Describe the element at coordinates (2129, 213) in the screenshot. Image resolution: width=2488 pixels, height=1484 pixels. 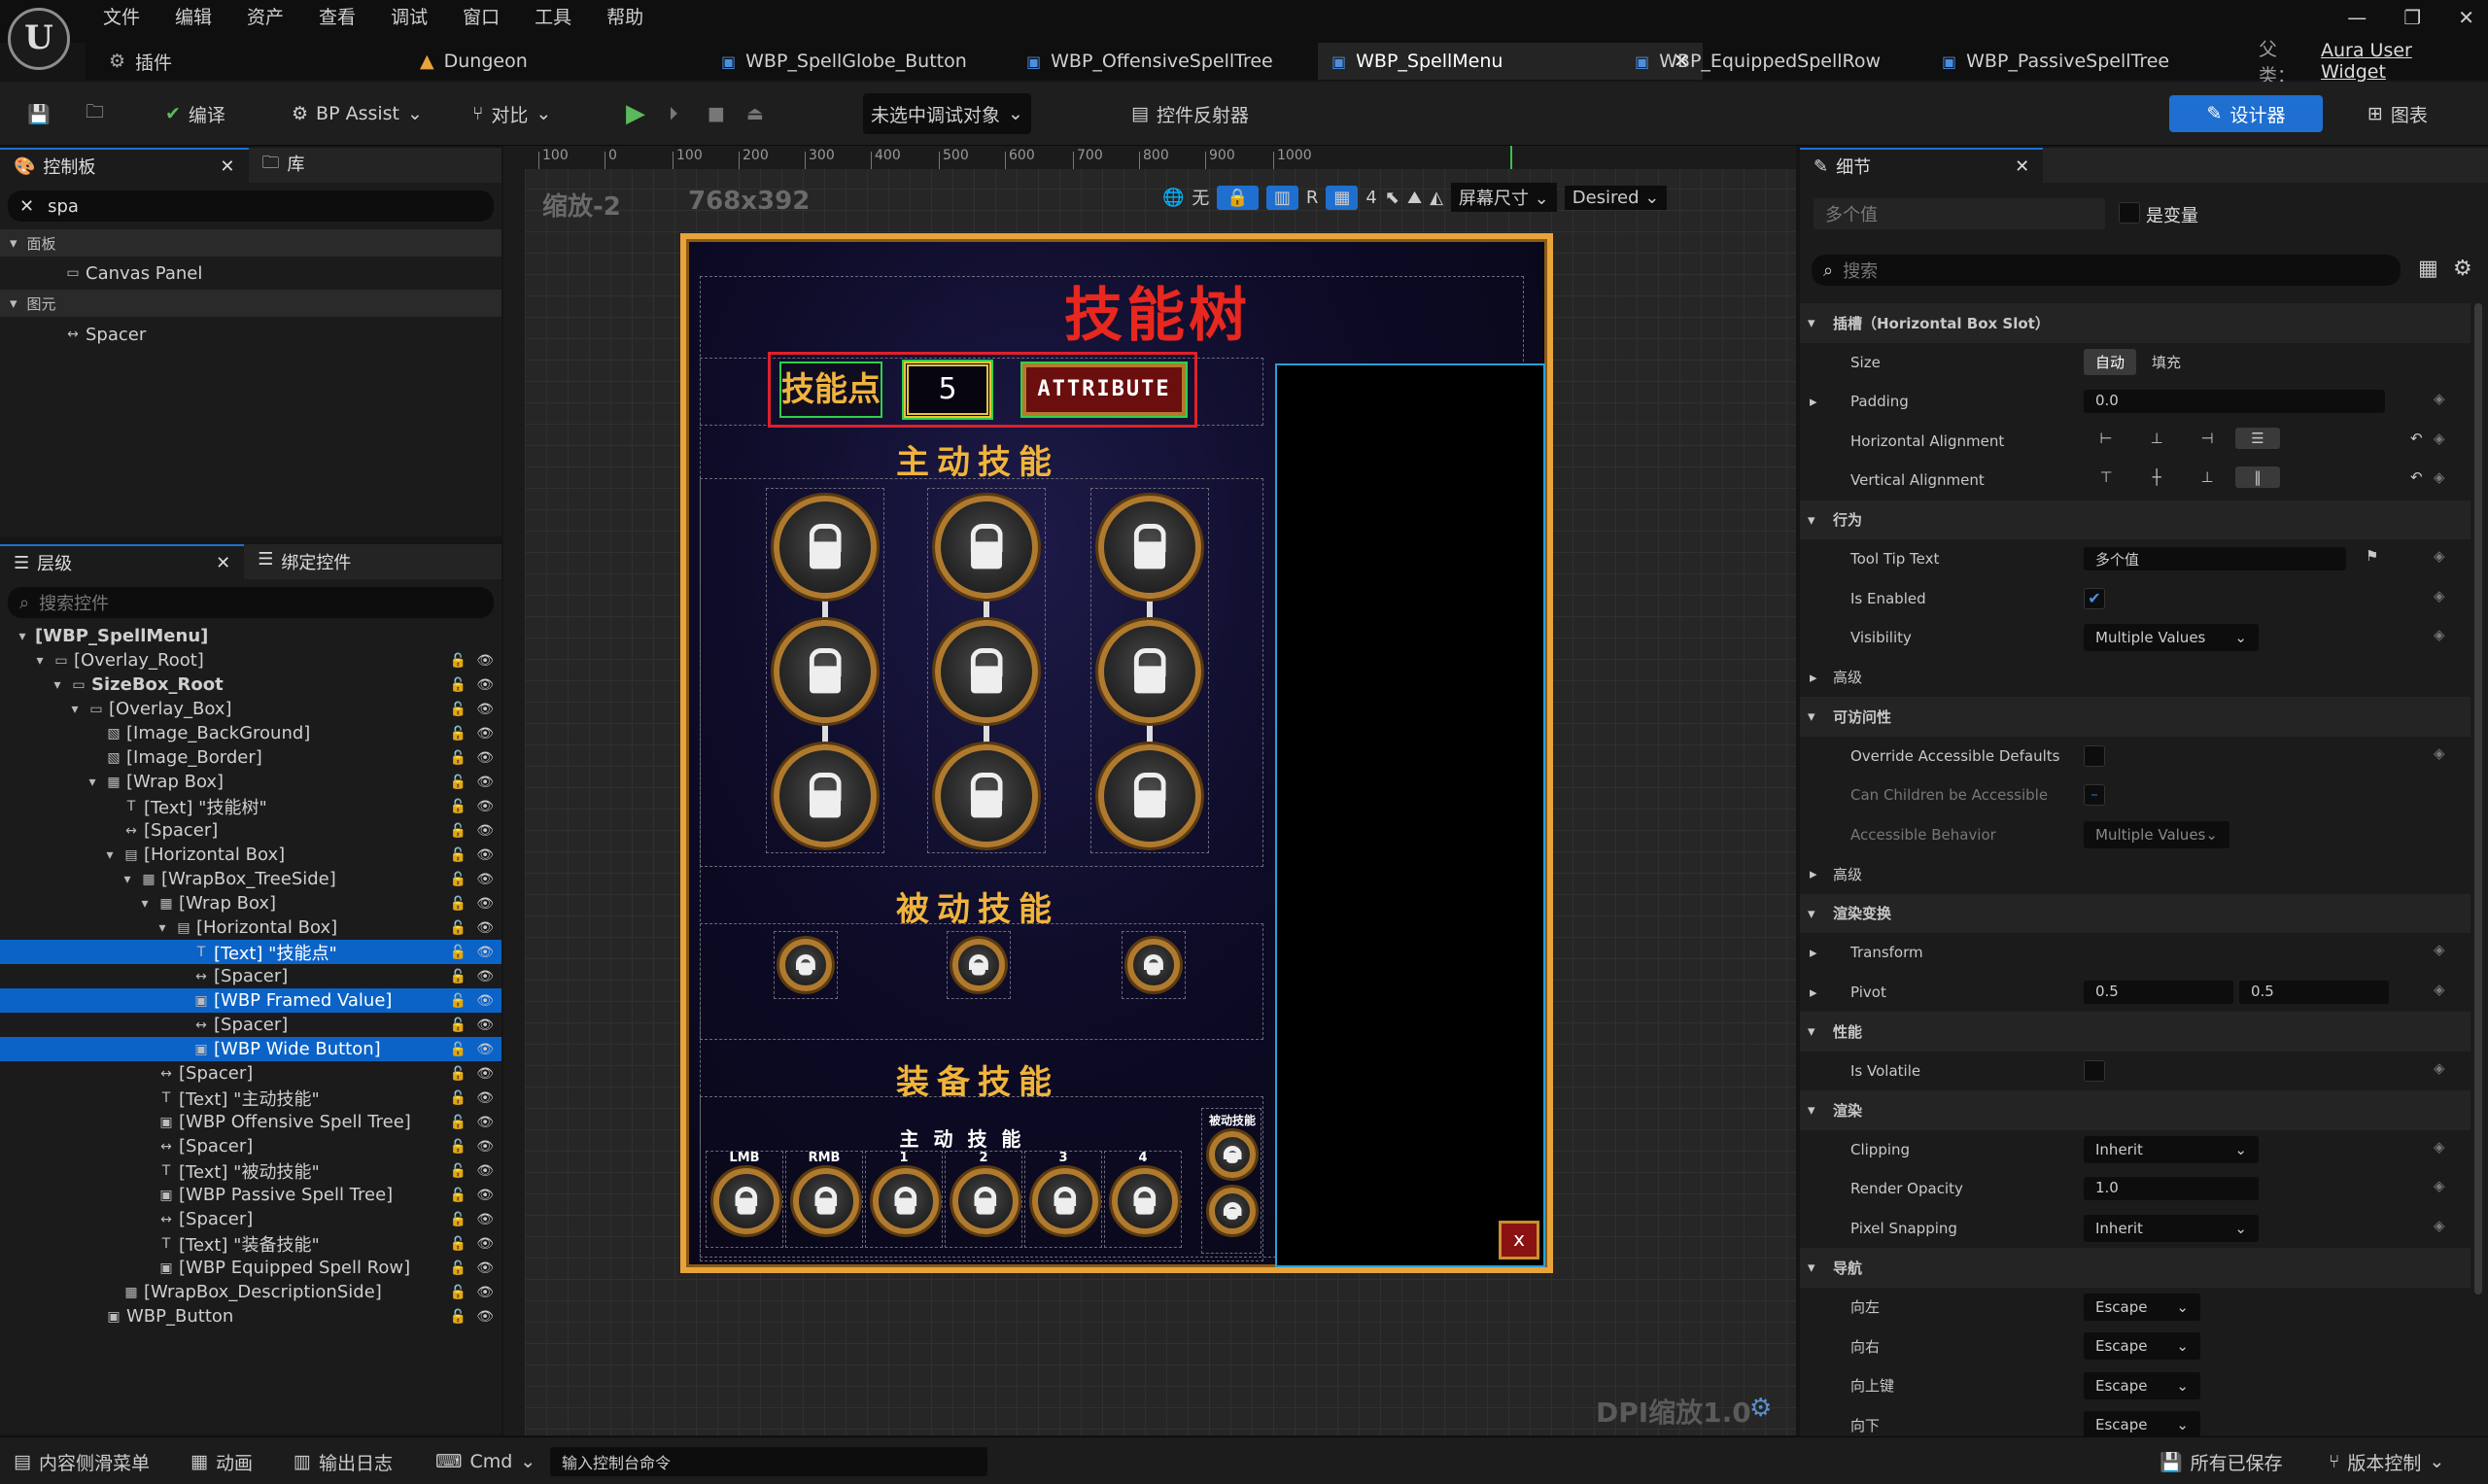
I see `is-variable-checkbox` at that location.